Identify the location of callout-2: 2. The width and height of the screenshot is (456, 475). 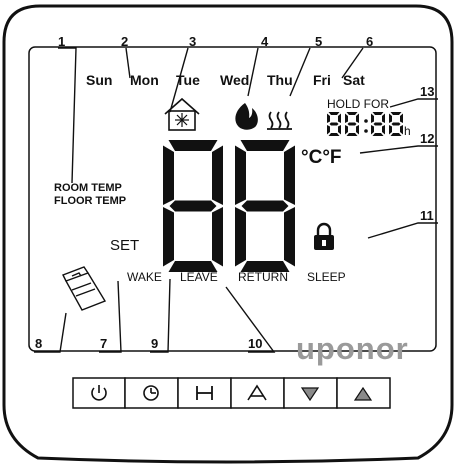
(124, 41).